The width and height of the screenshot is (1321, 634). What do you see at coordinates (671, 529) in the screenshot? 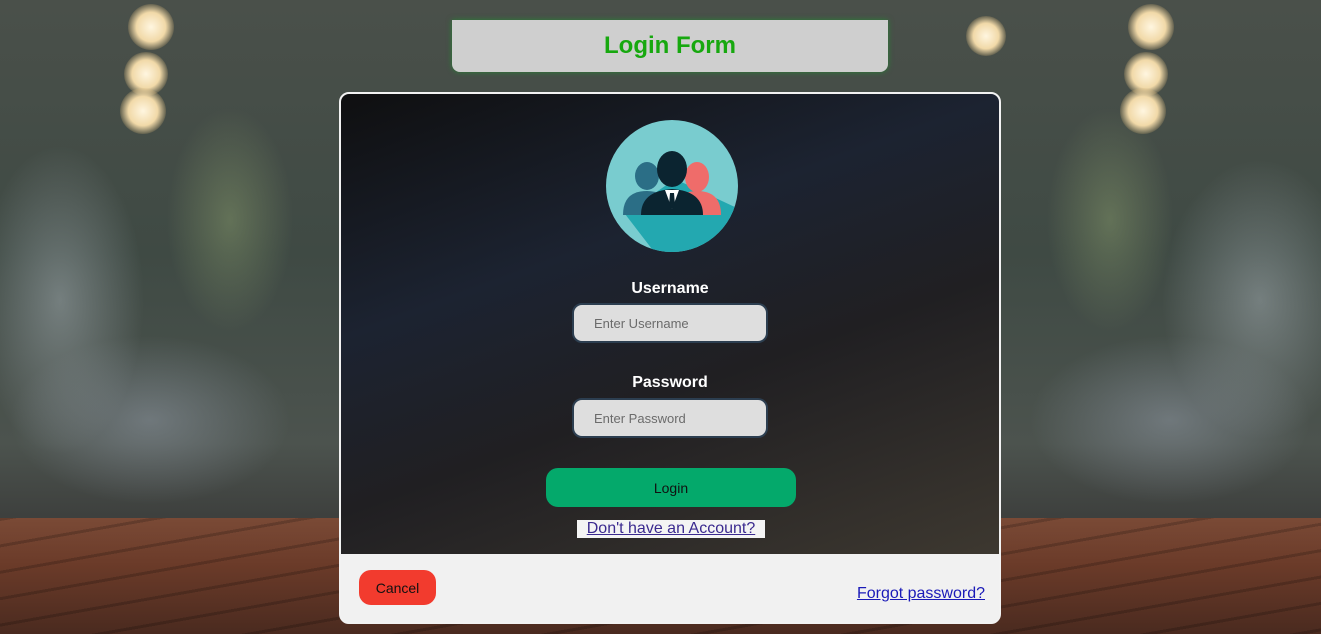
I see `signup-link: Don't have an Account?` at bounding box center [671, 529].